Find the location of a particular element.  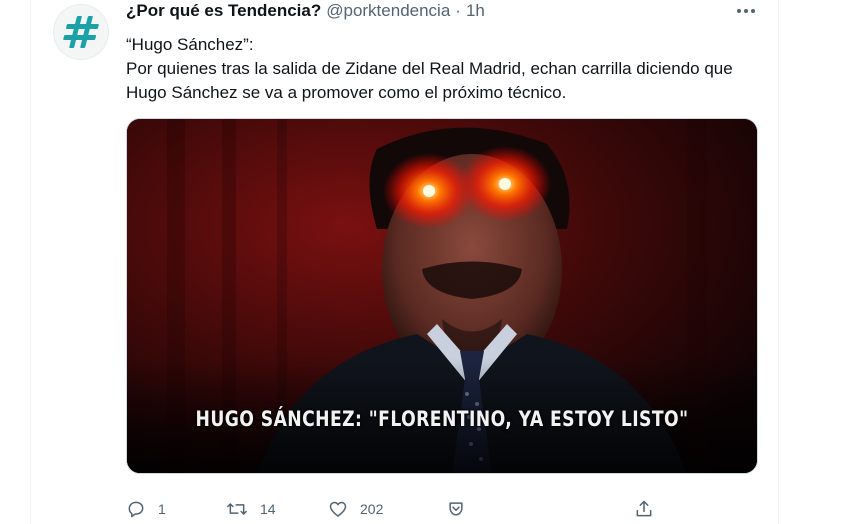

timestamp: 1h is located at coordinates (475, 11).